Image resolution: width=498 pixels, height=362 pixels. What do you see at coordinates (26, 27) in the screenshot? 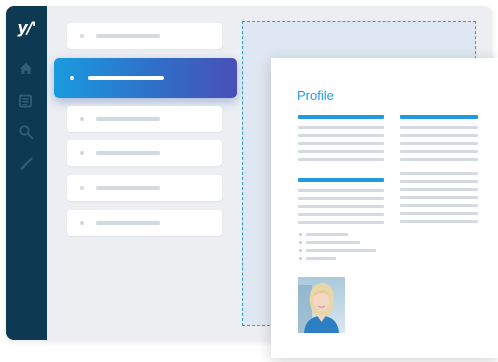
I see `app-logo: y/'` at bounding box center [26, 27].